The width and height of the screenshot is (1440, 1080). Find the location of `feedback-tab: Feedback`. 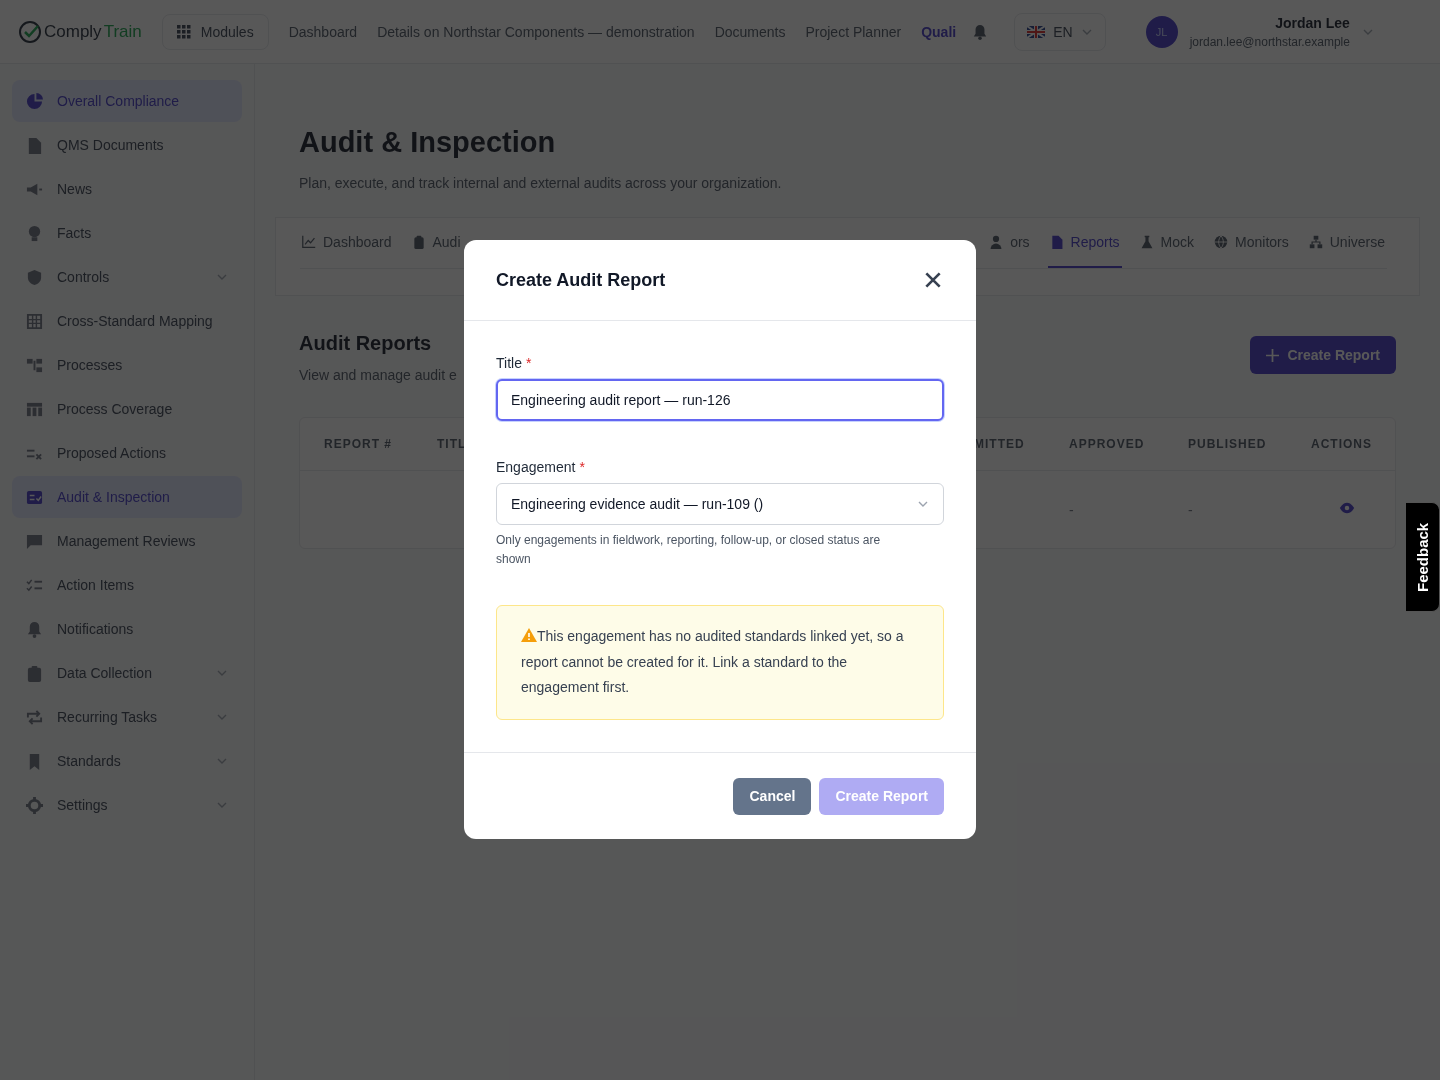

feedback-tab: Feedback is located at coordinates (1423, 557).